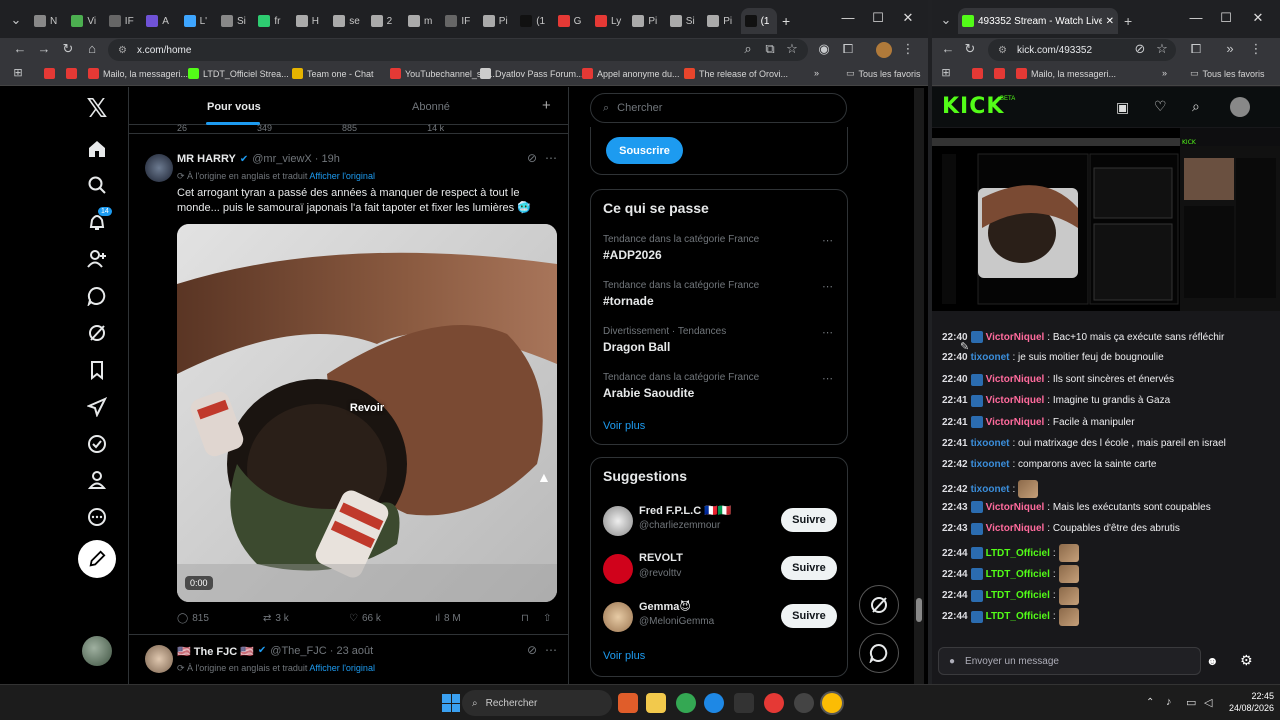 The width and height of the screenshot is (1280, 720). I want to click on messages-float-button, so click(879, 653).